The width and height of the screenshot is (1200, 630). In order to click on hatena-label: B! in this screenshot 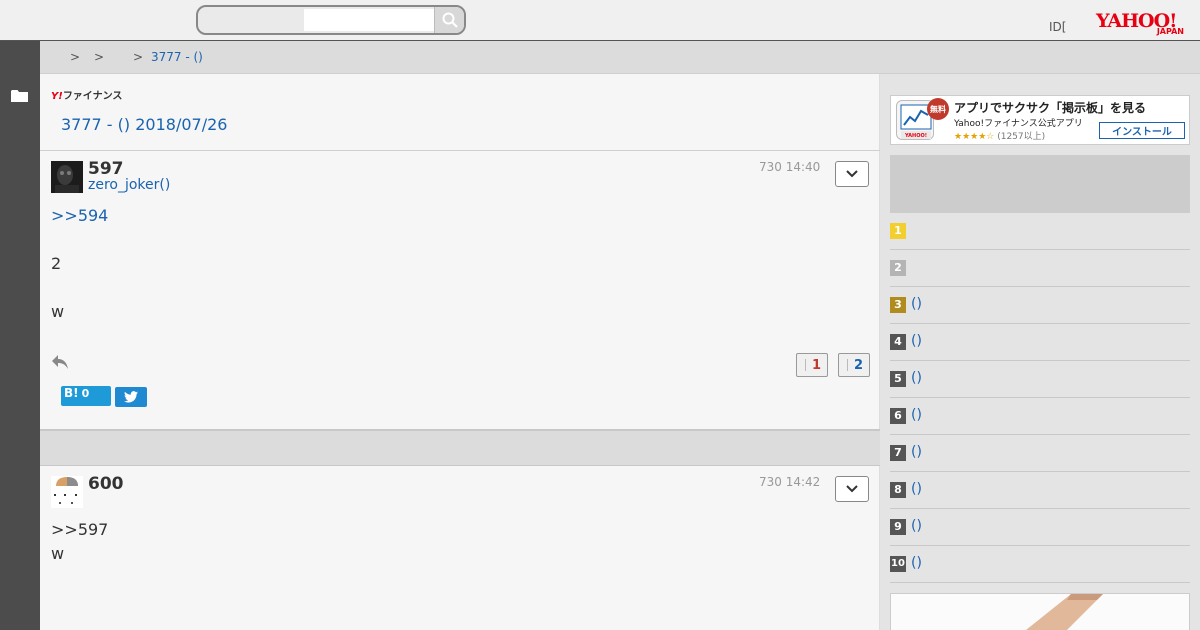, I will do `click(71, 393)`.